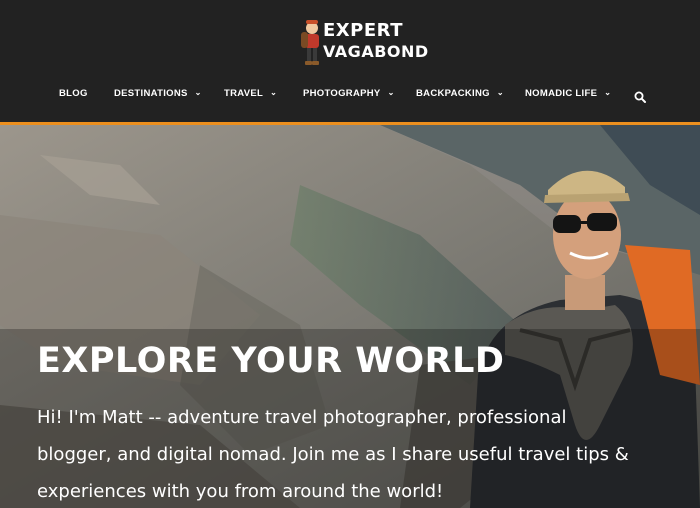 This screenshot has height=508, width=700. I want to click on nav-item-label: DESTINATIONS, so click(151, 93).